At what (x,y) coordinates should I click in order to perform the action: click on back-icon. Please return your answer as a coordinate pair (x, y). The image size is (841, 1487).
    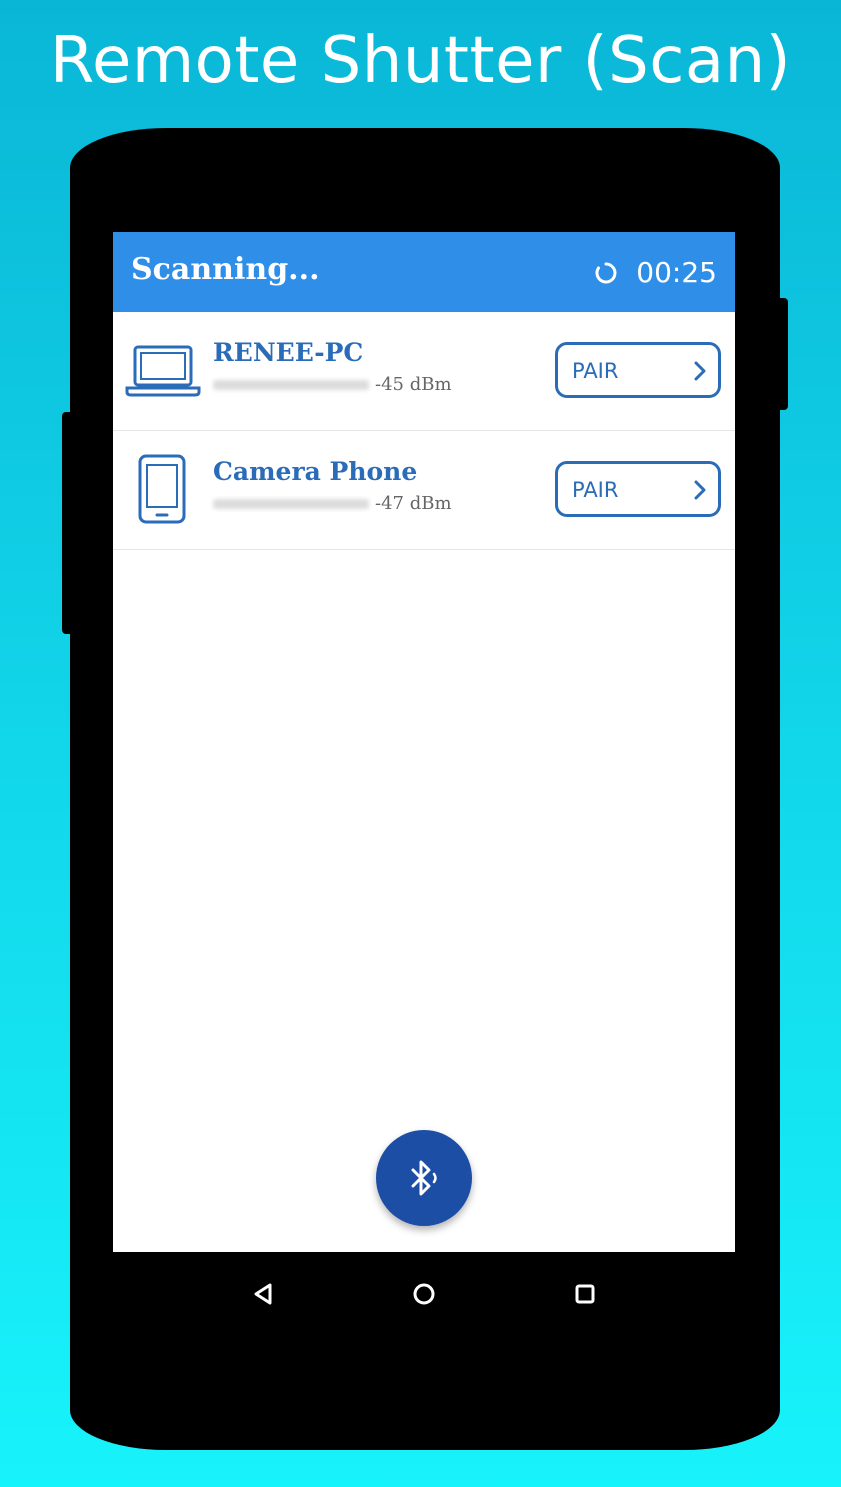
    Looking at the image, I should click on (263, 1294).